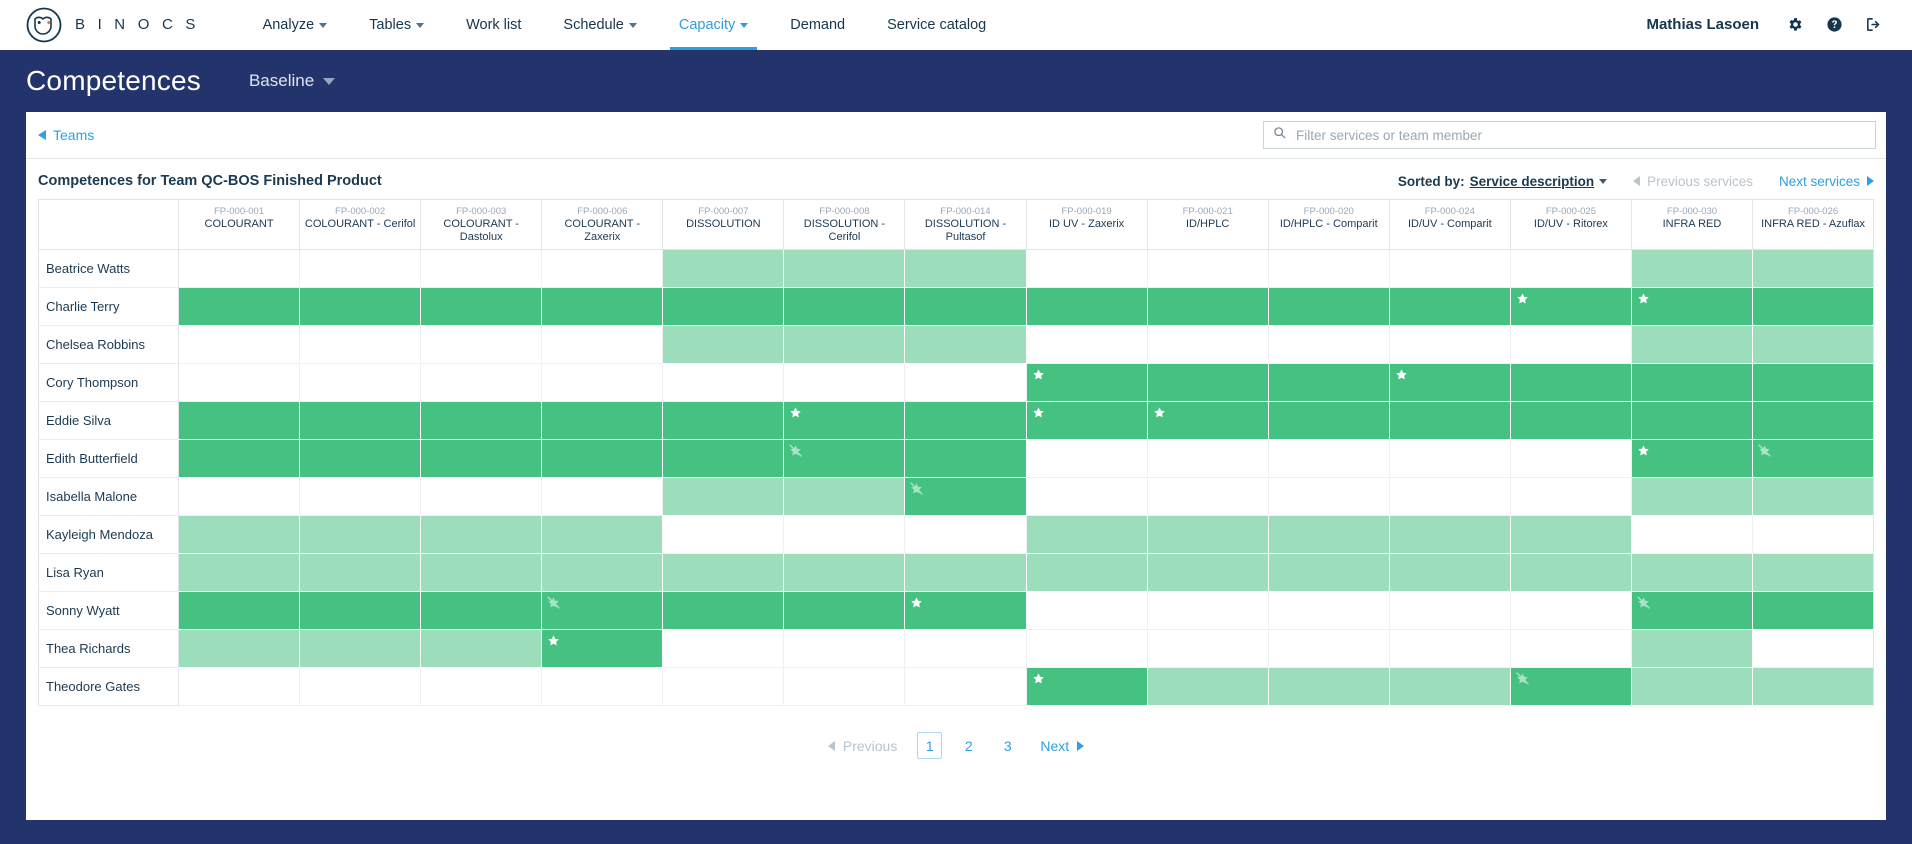 The height and width of the screenshot is (844, 1912). Describe the element at coordinates (482, 225) in the screenshot. I see `grid-column-header: FP-000-003 COLOURANT - Dastolux` at that location.